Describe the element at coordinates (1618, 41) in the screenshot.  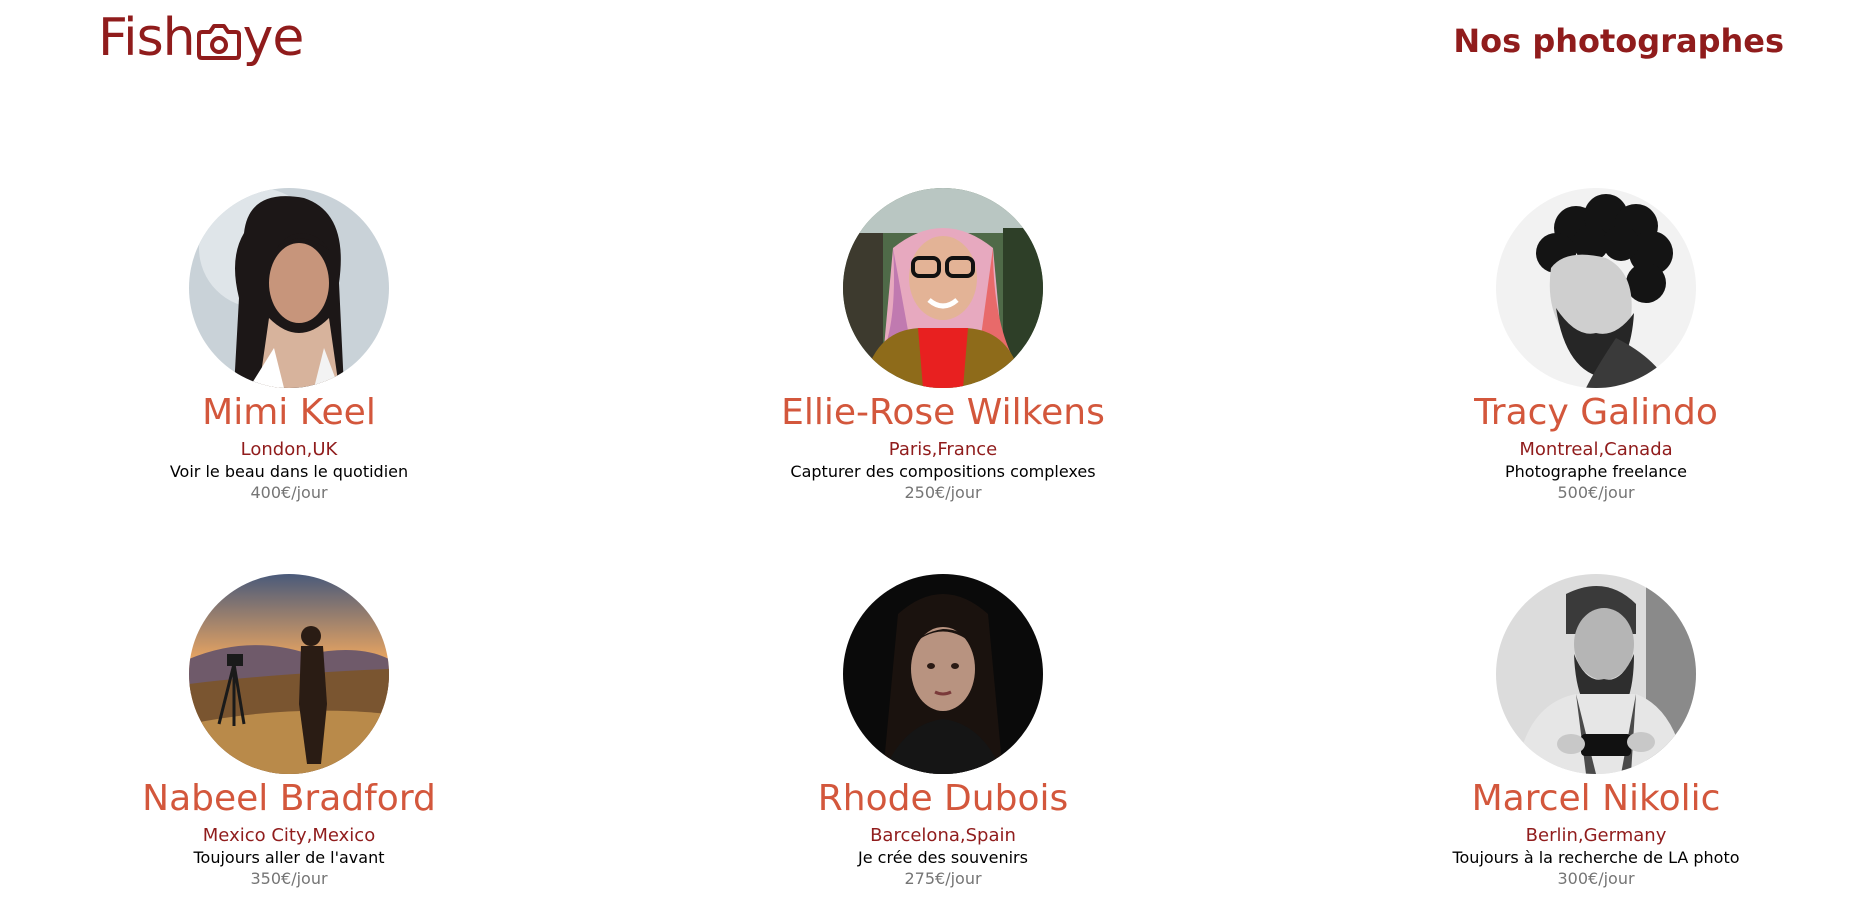
I see `page-title: Nos photographes` at that location.